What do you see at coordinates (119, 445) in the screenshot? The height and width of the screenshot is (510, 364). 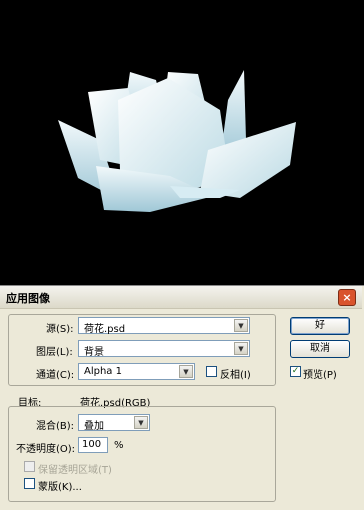 I see `opacity-unit: %` at bounding box center [119, 445].